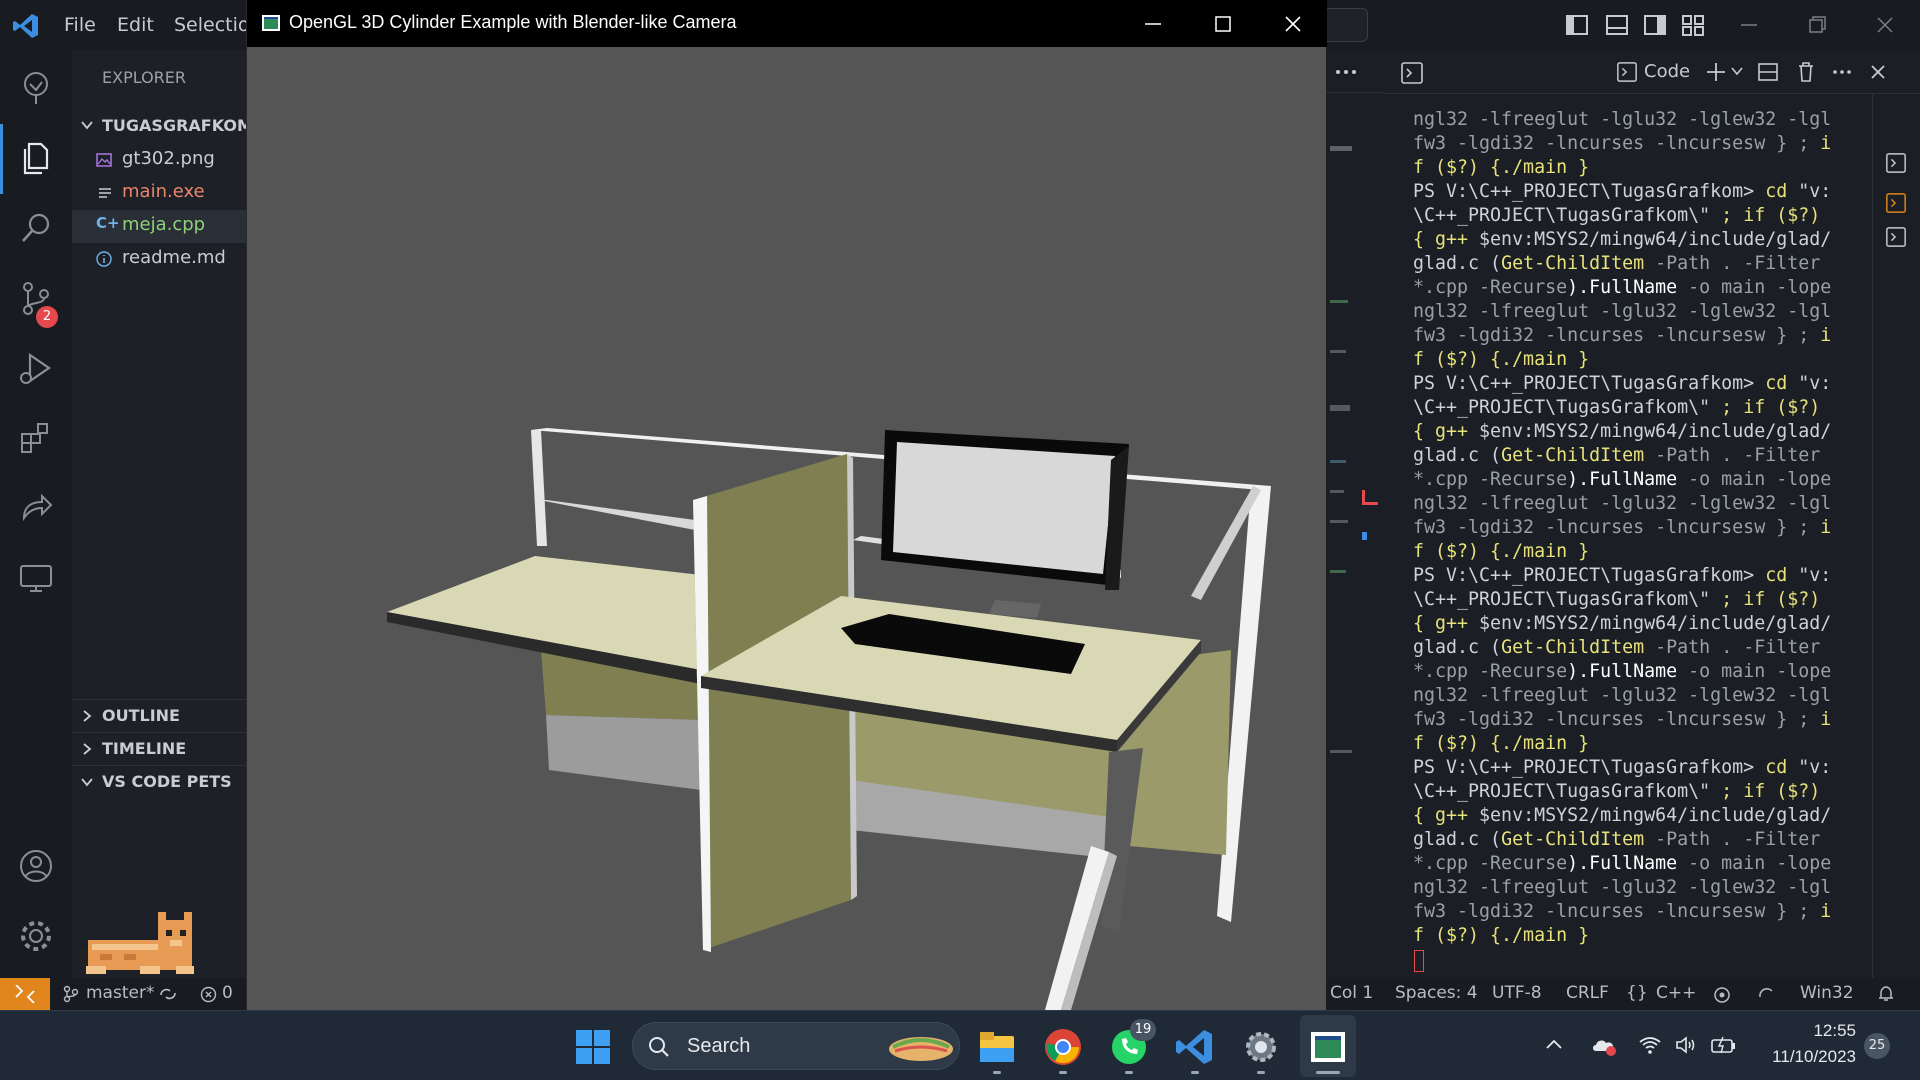 Image resolution: width=1920 pixels, height=1080 pixels. I want to click on remote-explorer-icon, so click(36, 578).